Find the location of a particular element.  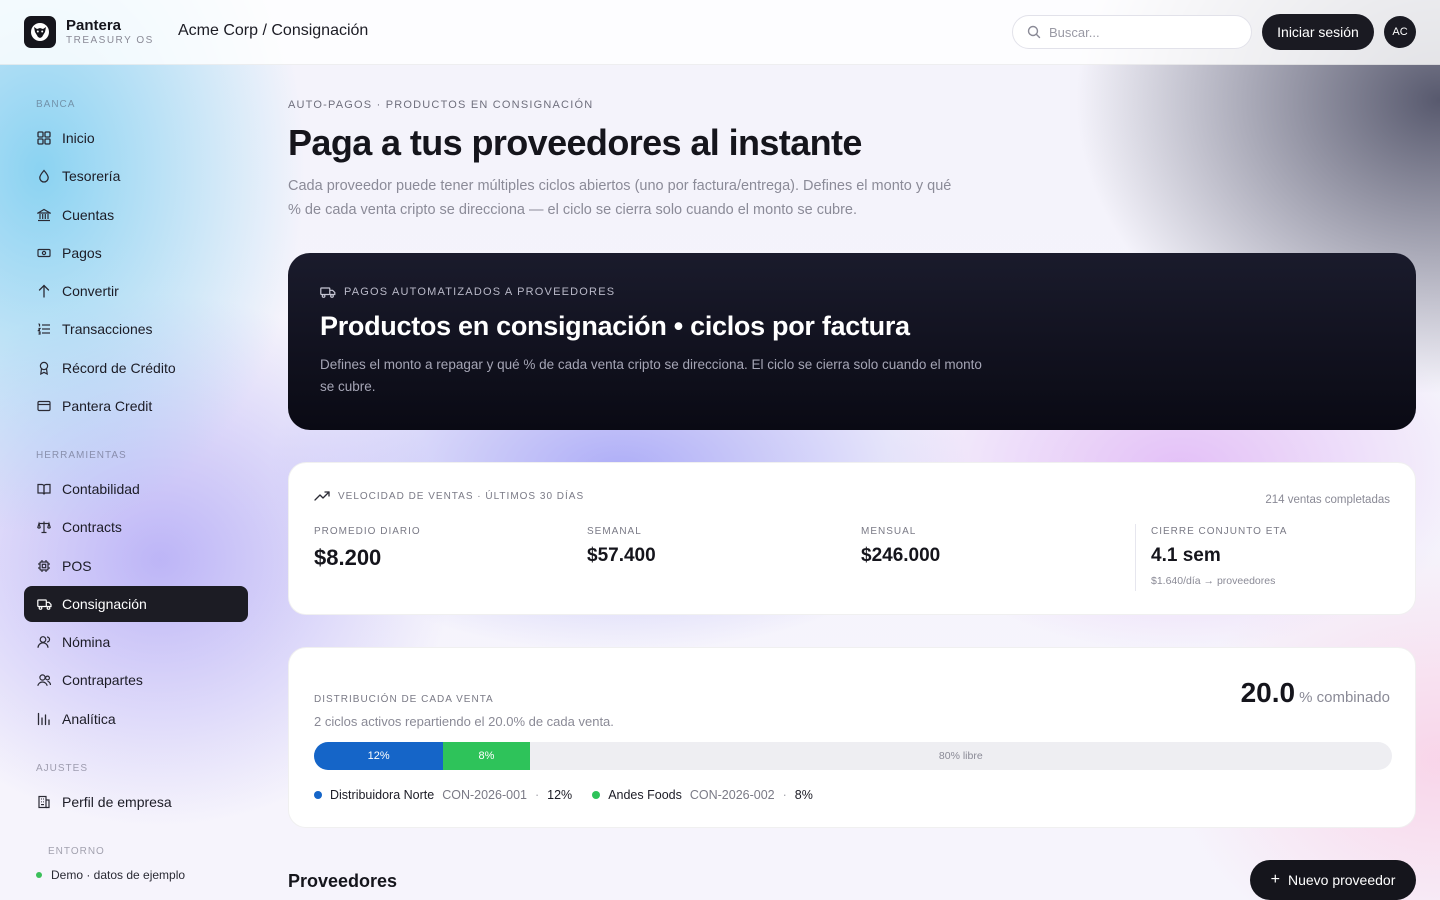

search-box is located at coordinates (1132, 32).